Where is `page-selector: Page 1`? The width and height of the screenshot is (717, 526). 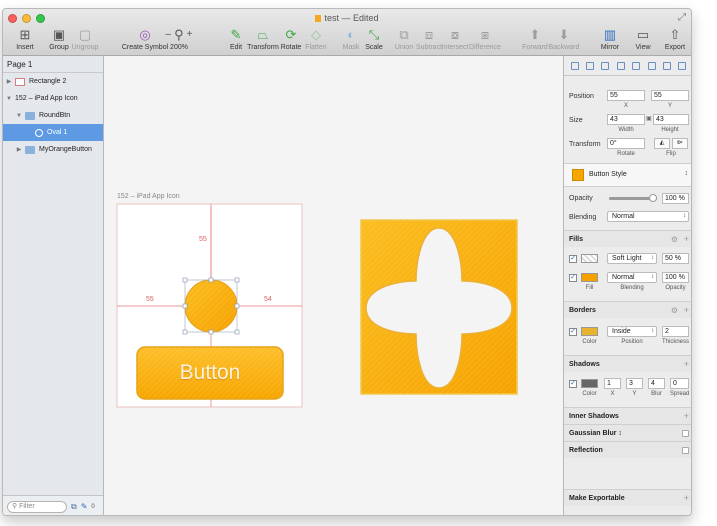 page-selector: Page 1 is located at coordinates (53, 64).